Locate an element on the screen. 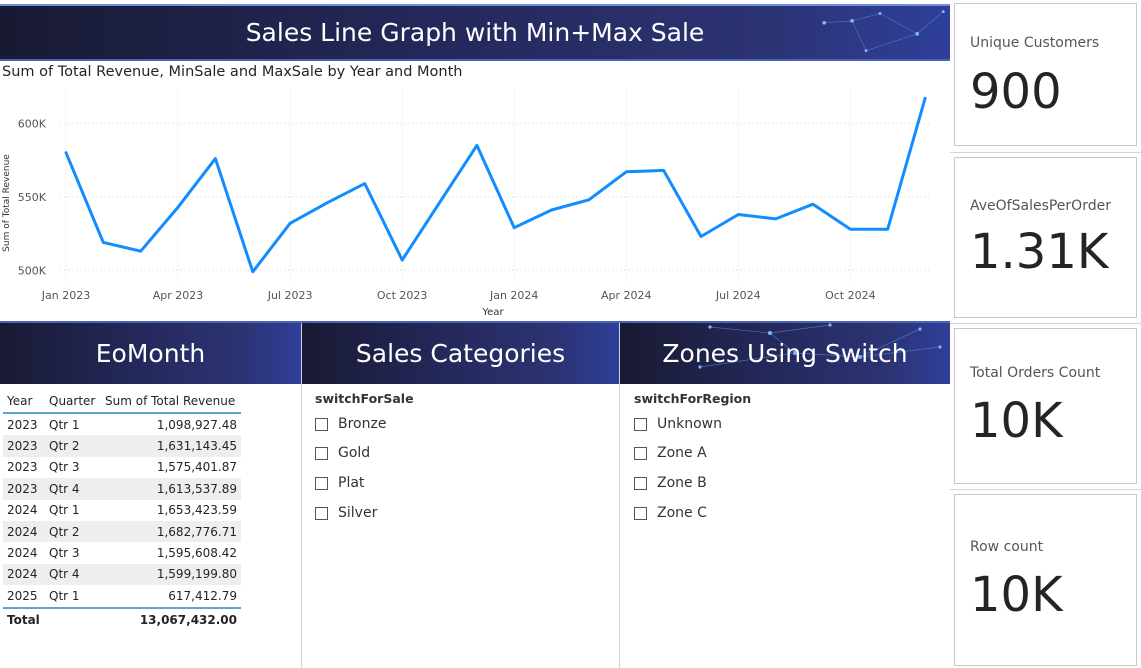  y-axis-label: Sum of Total Revenue is located at coordinates (7, 203).